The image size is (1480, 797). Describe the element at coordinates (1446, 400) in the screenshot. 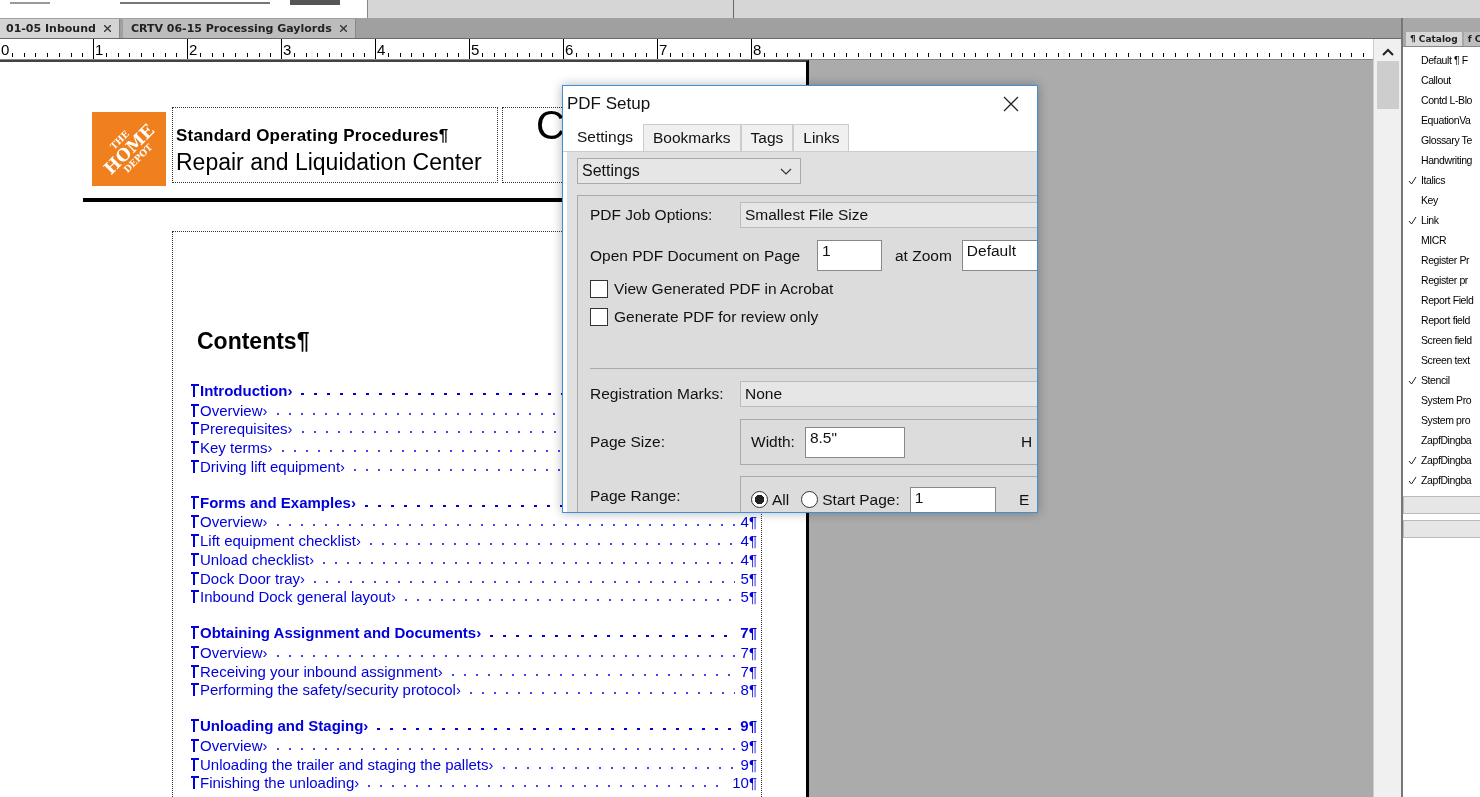

I see `catalog-item: System Pro` at that location.